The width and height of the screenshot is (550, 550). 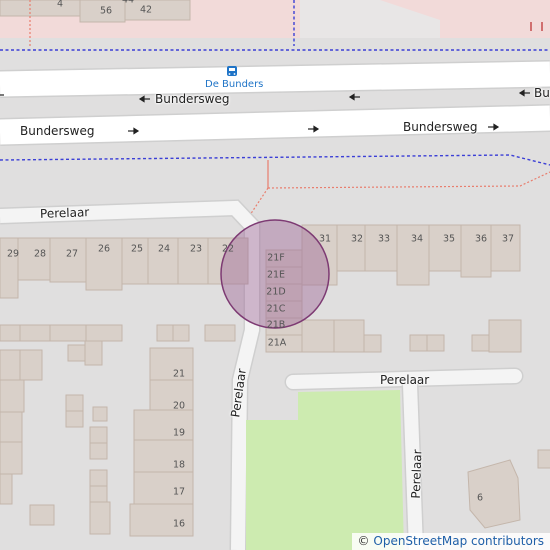 I want to click on house-number: 34, so click(x=417, y=239).